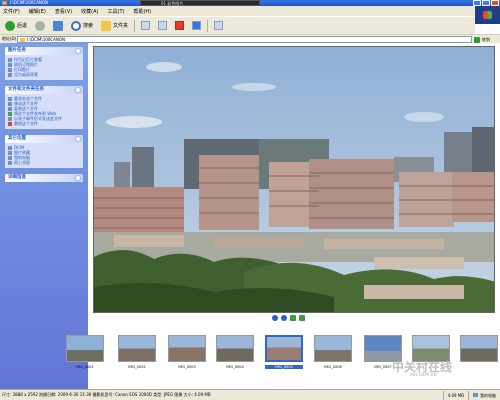  I want to click on views-button, so click(218, 26).